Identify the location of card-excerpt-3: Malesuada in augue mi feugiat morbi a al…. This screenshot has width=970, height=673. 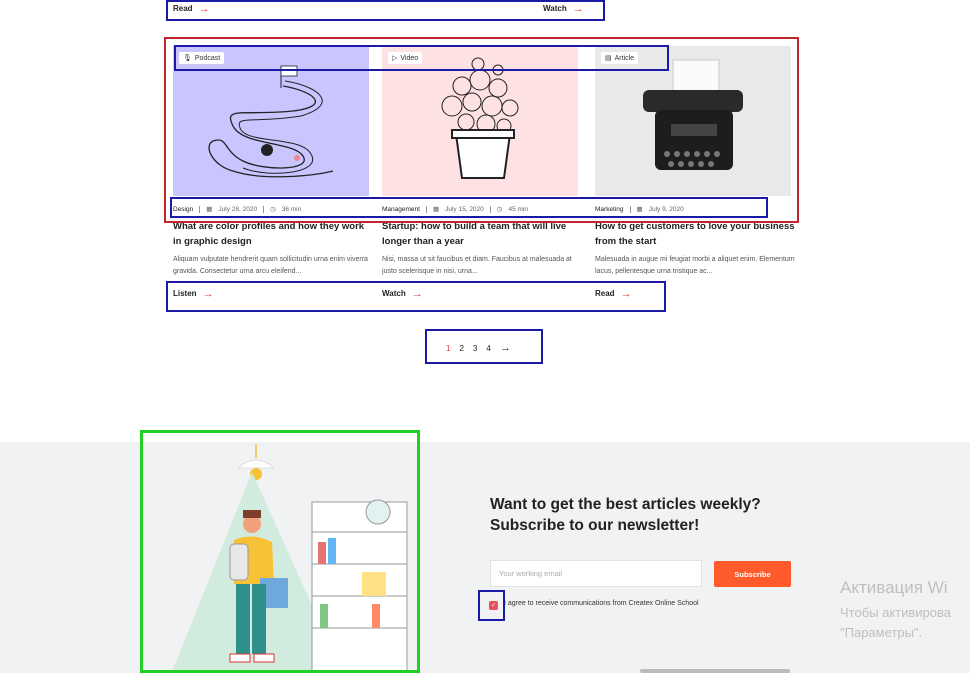
(695, 265).